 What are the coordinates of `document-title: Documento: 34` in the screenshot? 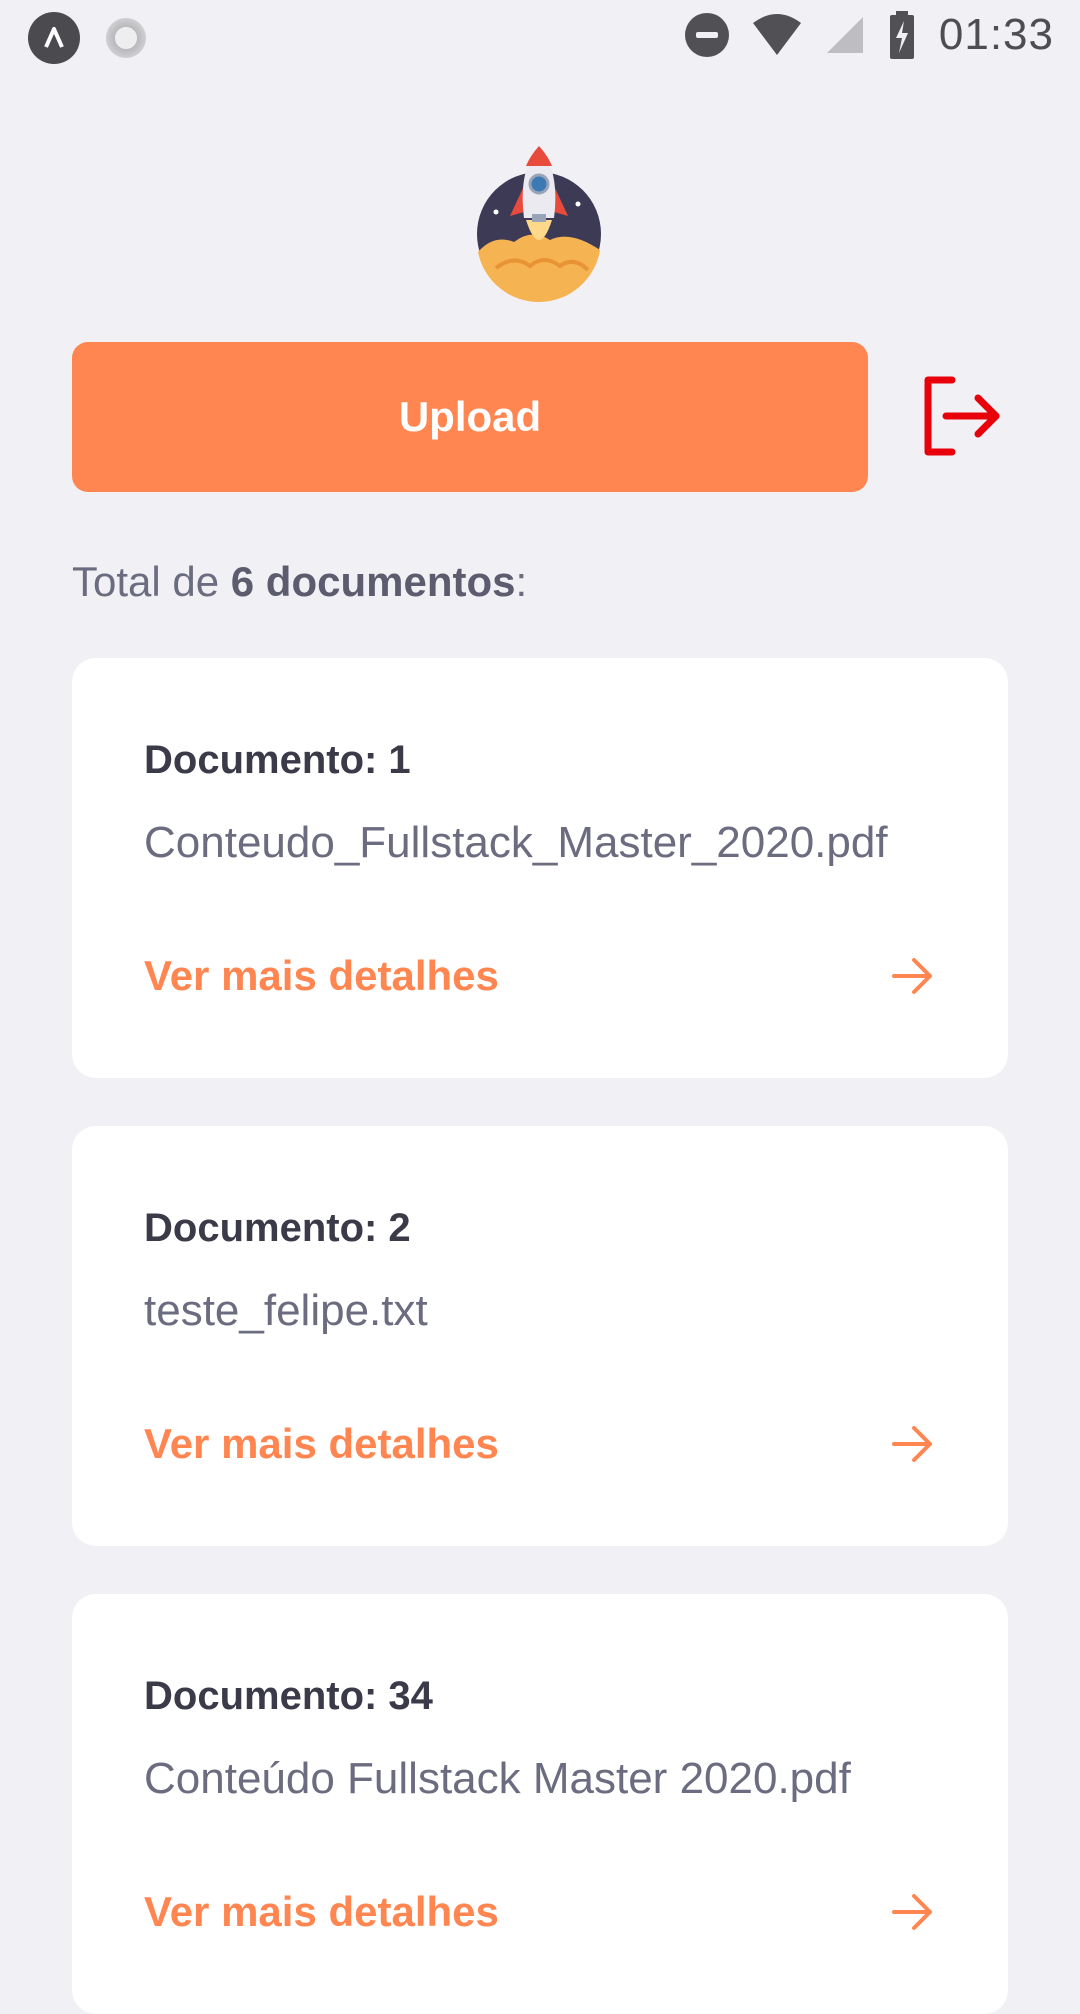 It's located at (288, 1696).